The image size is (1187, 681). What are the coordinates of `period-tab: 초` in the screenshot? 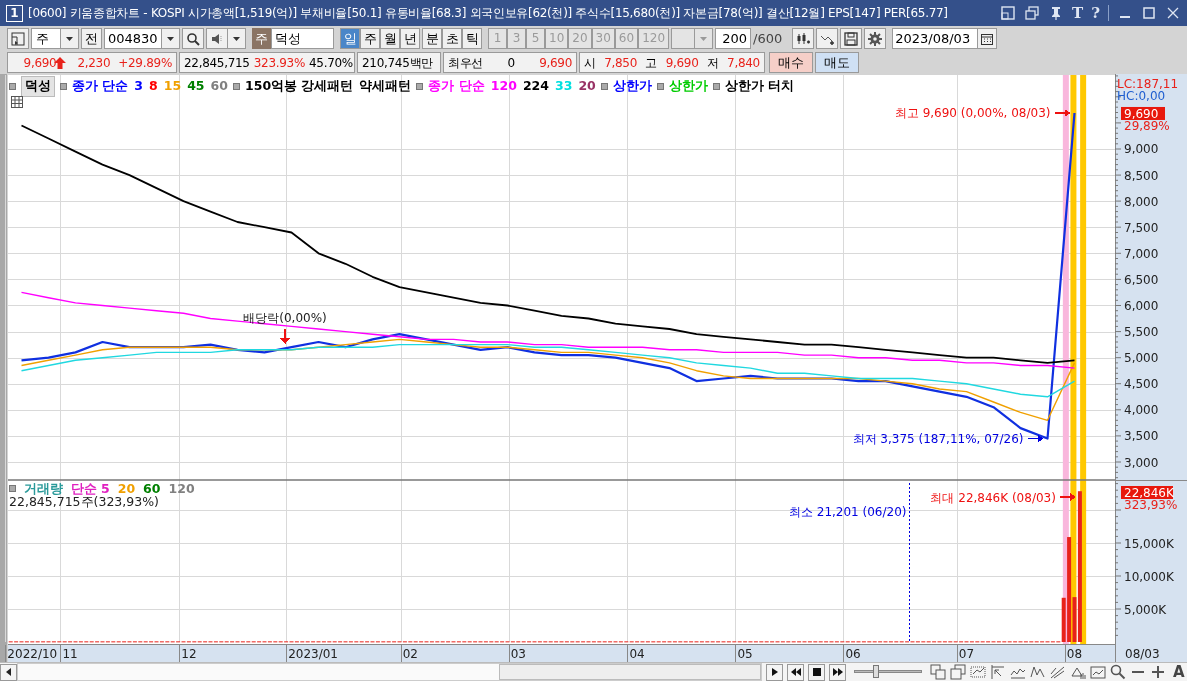 It's located at (452, 38).